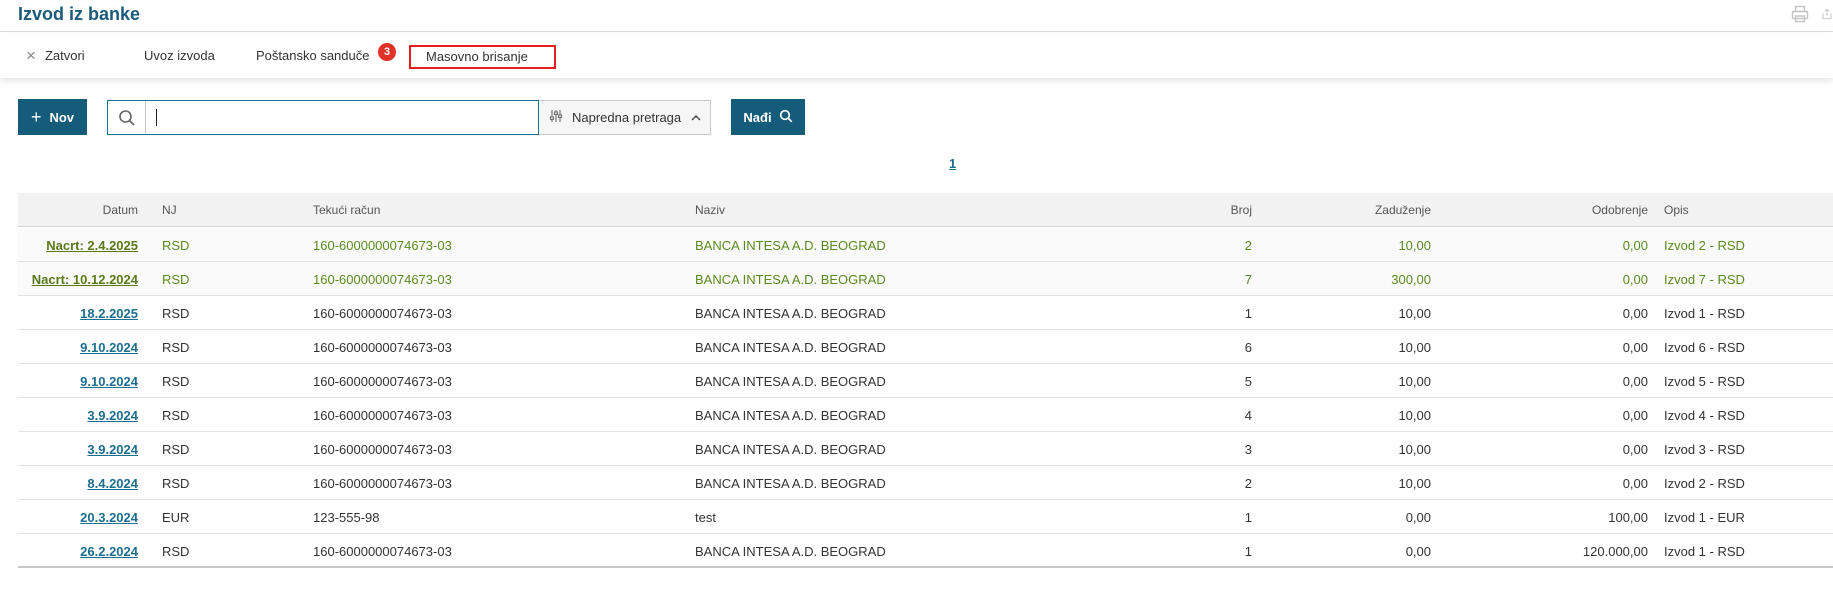  Describe the element at coordinates (109, 517) in the screenshot. I see `date-link: 20.3.2024` at that location.